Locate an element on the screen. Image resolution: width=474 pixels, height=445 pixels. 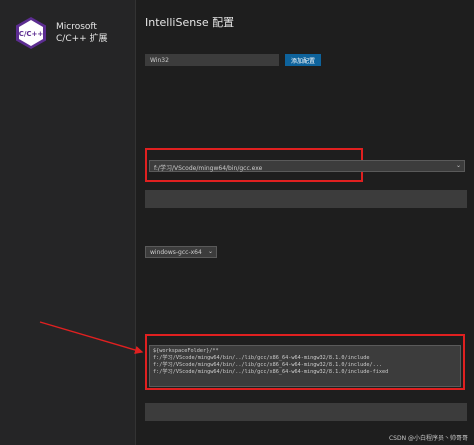
defines-input is located at coordinates (306, 412).